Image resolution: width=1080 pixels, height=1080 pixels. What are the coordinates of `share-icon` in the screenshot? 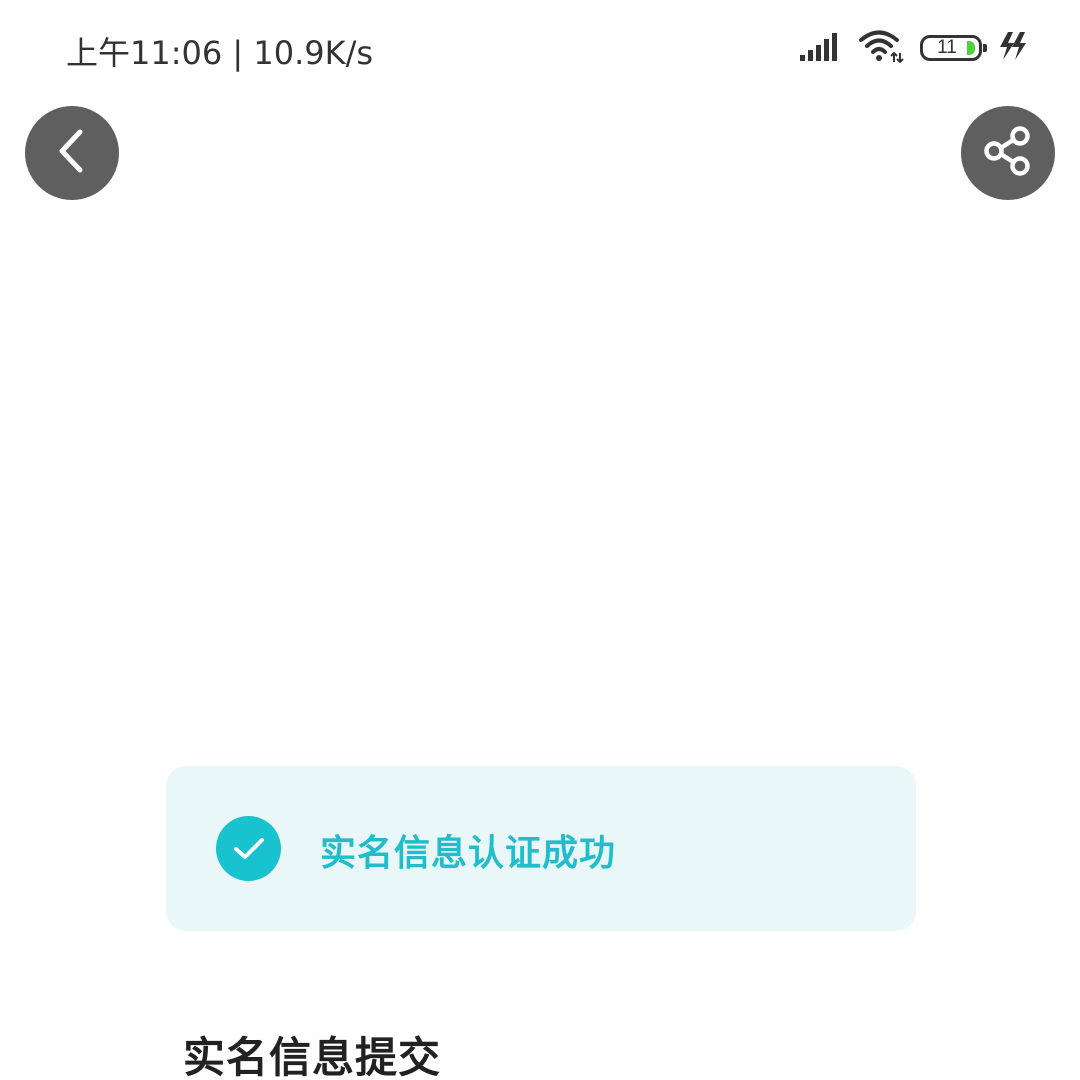 It's located at (1008, 153).